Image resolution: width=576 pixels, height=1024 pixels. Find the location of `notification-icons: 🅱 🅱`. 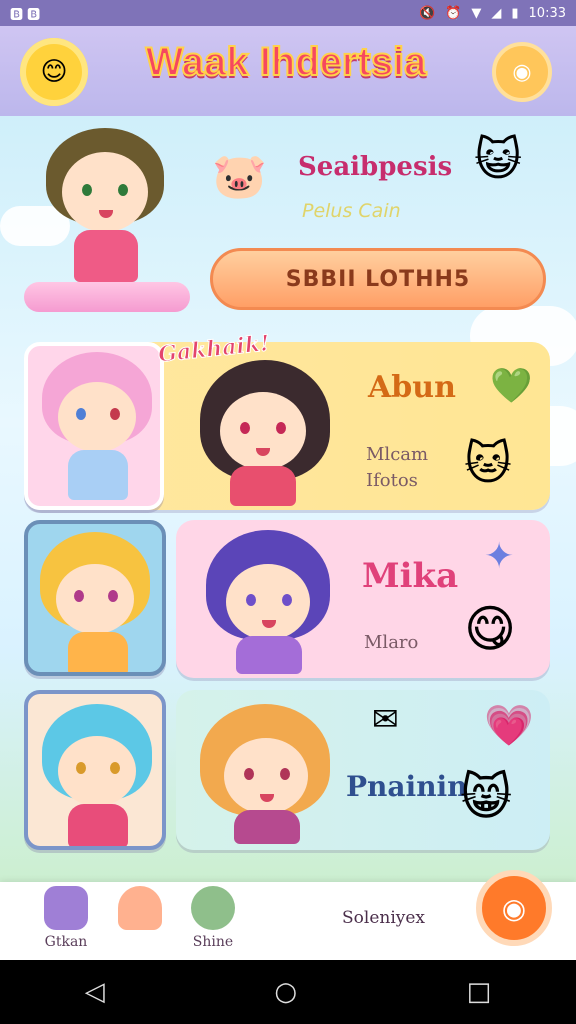

notification-icons: 🅱 🅱 is located at coordinates (25, 13).